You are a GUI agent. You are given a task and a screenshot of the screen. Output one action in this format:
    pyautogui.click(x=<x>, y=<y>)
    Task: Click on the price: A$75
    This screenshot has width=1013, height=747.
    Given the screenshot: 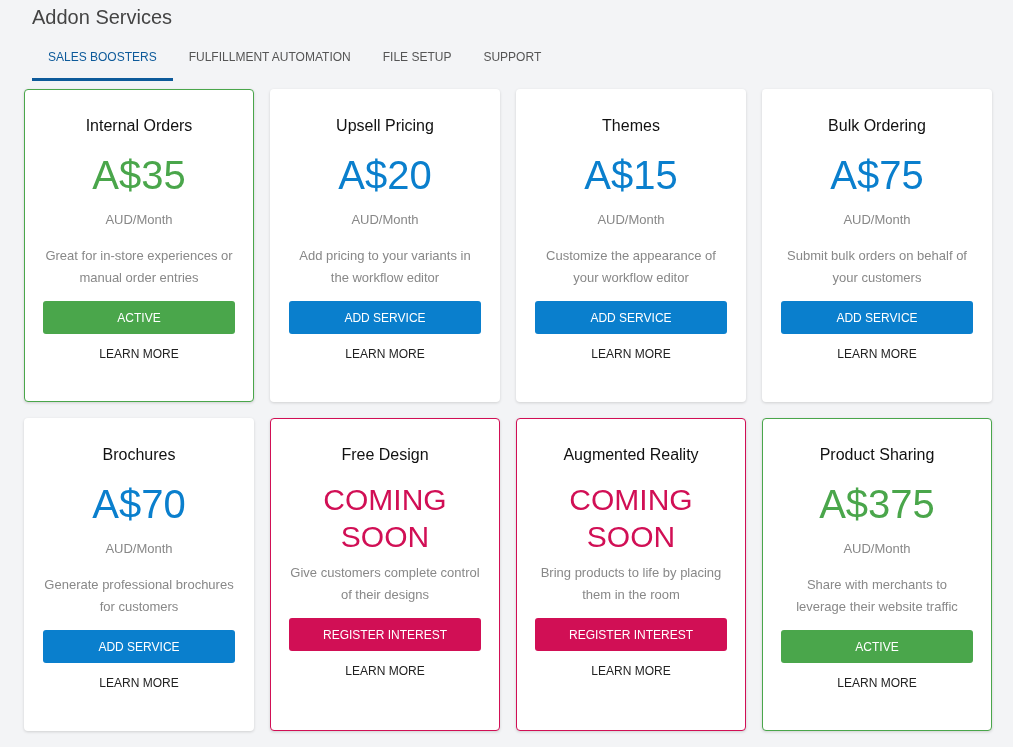 What is the action you would take?
    pyautogui.click(x=877, y=175)
    